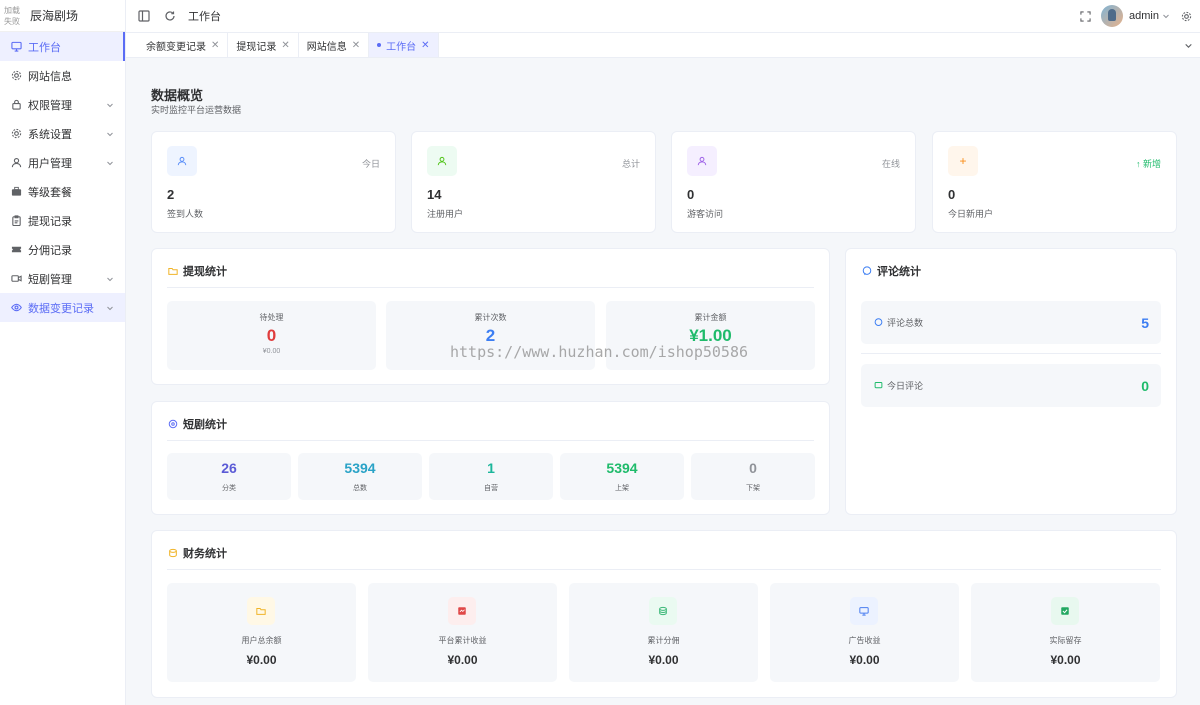  What do you see at coordinates (261, 611) in the screenshot?
I see `folder-icon` at bounding box center [261, 611].